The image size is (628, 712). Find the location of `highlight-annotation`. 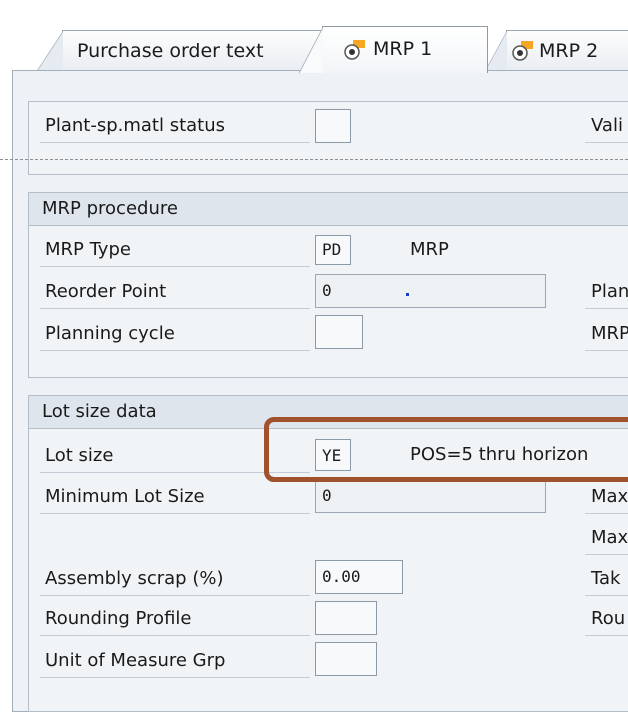

highlight-annotation is located at coordinates (446, 449).